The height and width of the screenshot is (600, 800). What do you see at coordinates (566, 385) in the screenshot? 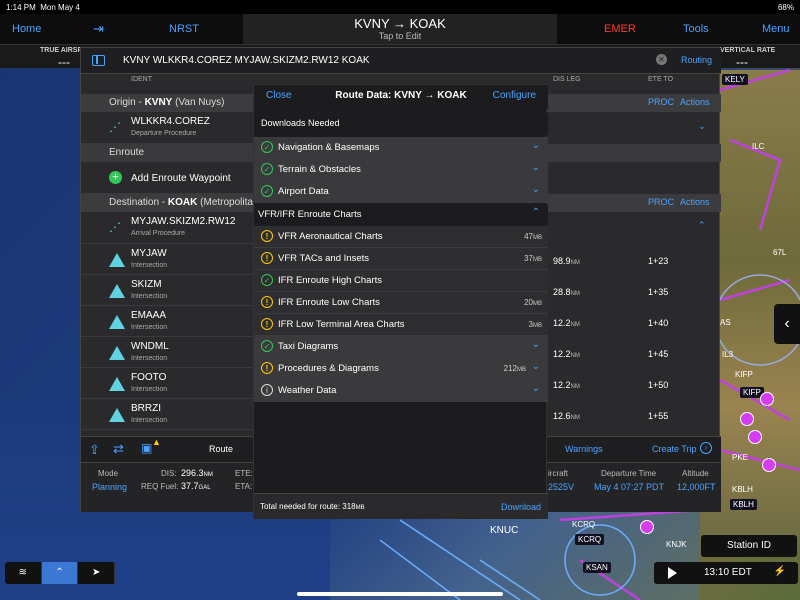
I see `waypoint-distance: 12.2NM` at bounding box center [566, 385].